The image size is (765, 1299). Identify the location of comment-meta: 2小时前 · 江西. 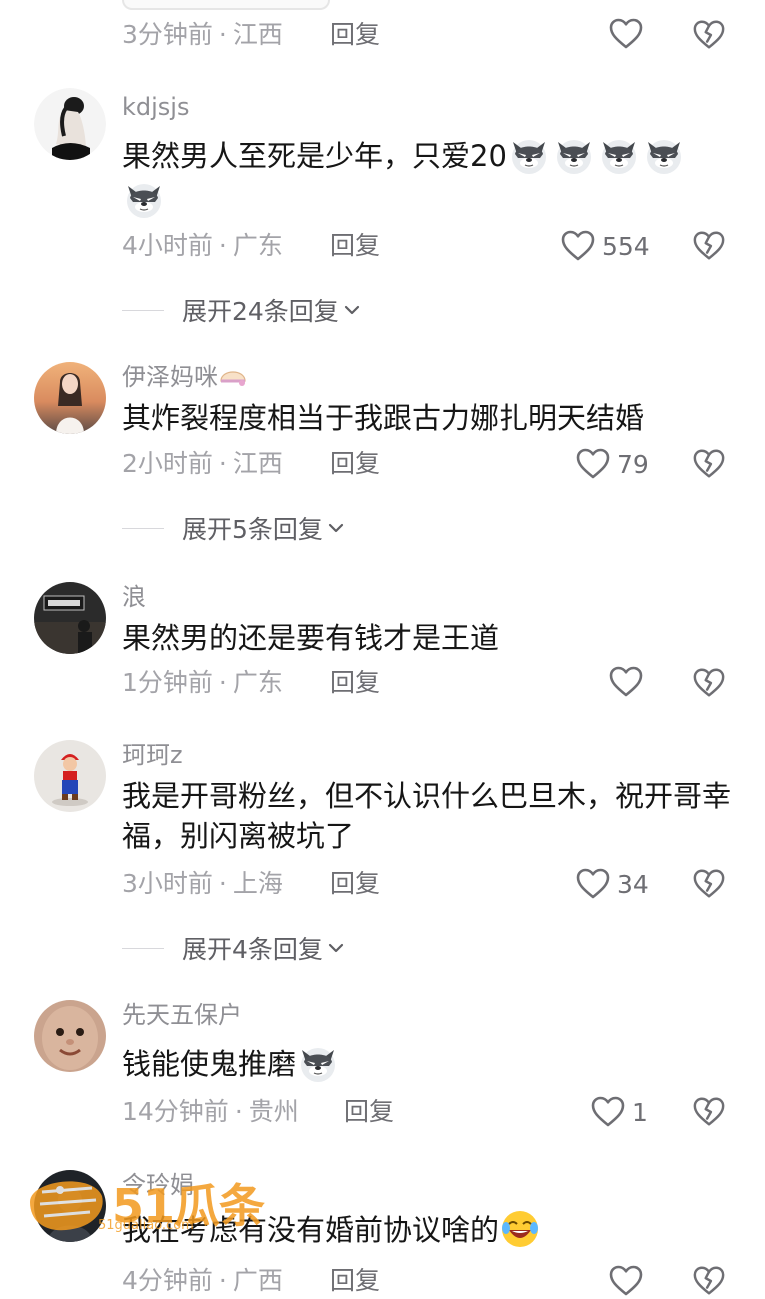
(202, 463).